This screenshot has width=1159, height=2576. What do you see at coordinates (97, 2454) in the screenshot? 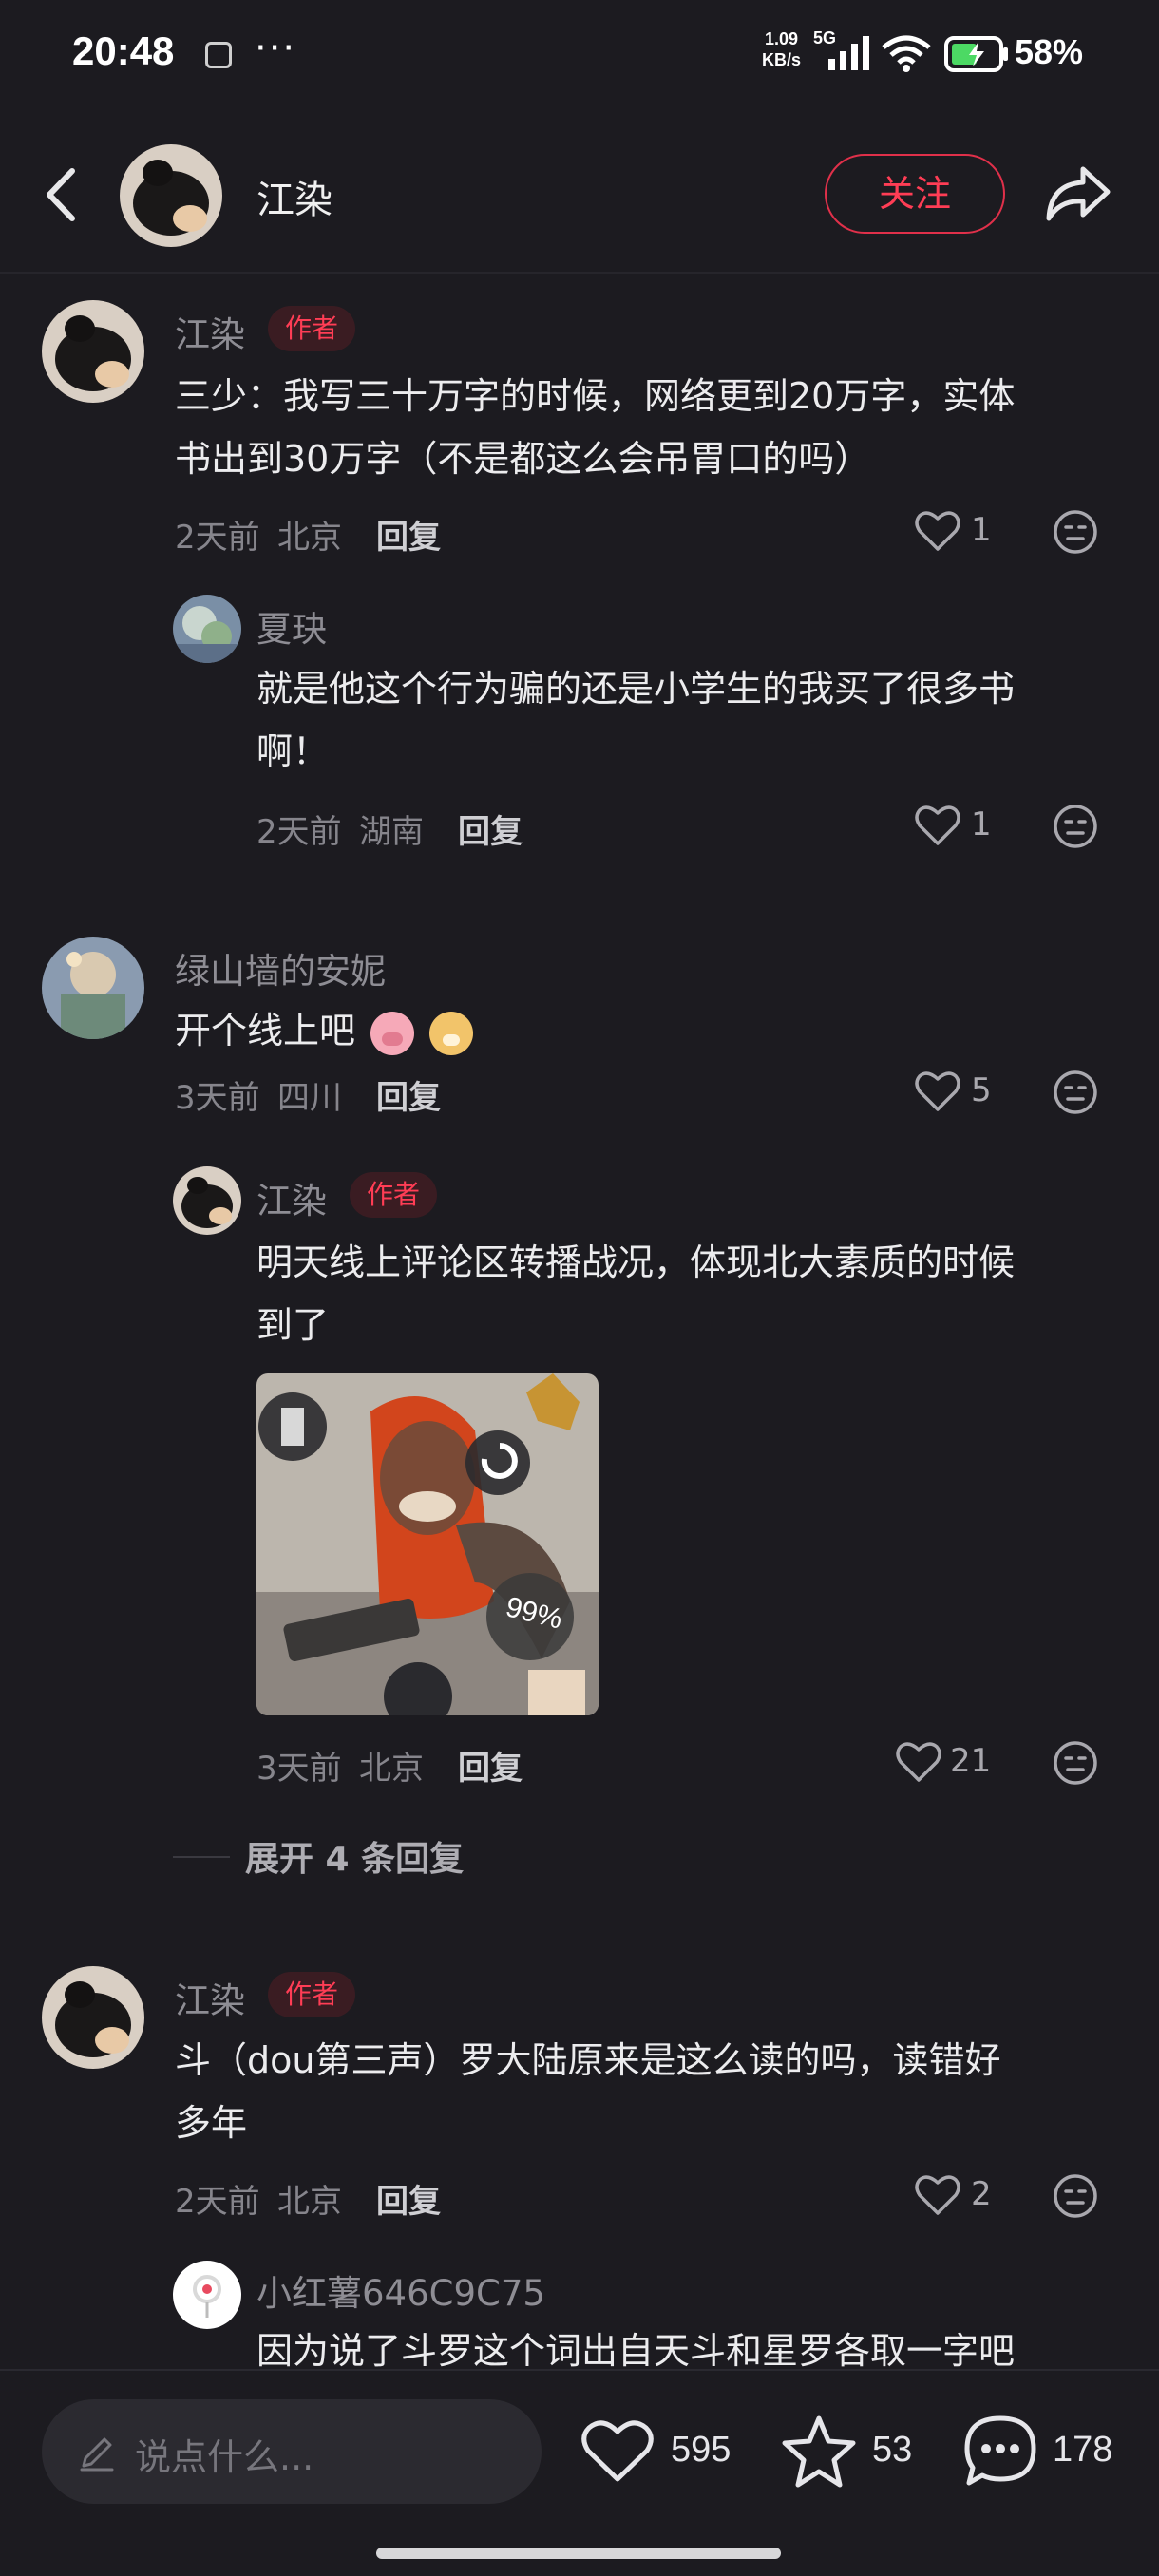
I see `pencil-icon` at bounding box center [97, 2454].